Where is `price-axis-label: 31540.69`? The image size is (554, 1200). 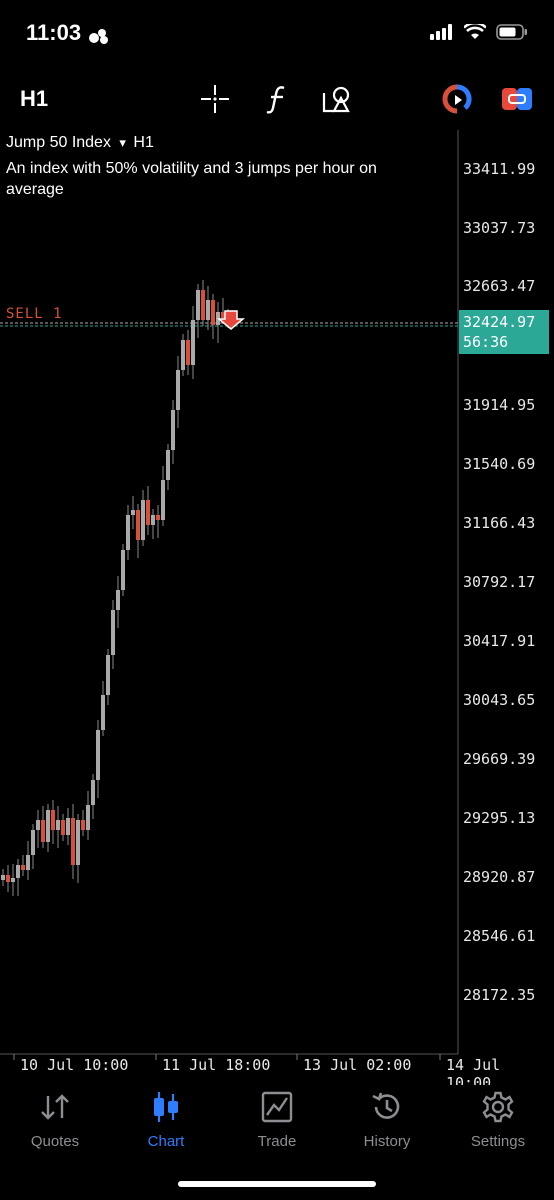 price-axis-label: 31540.69 is located at coordinates (499, 464).